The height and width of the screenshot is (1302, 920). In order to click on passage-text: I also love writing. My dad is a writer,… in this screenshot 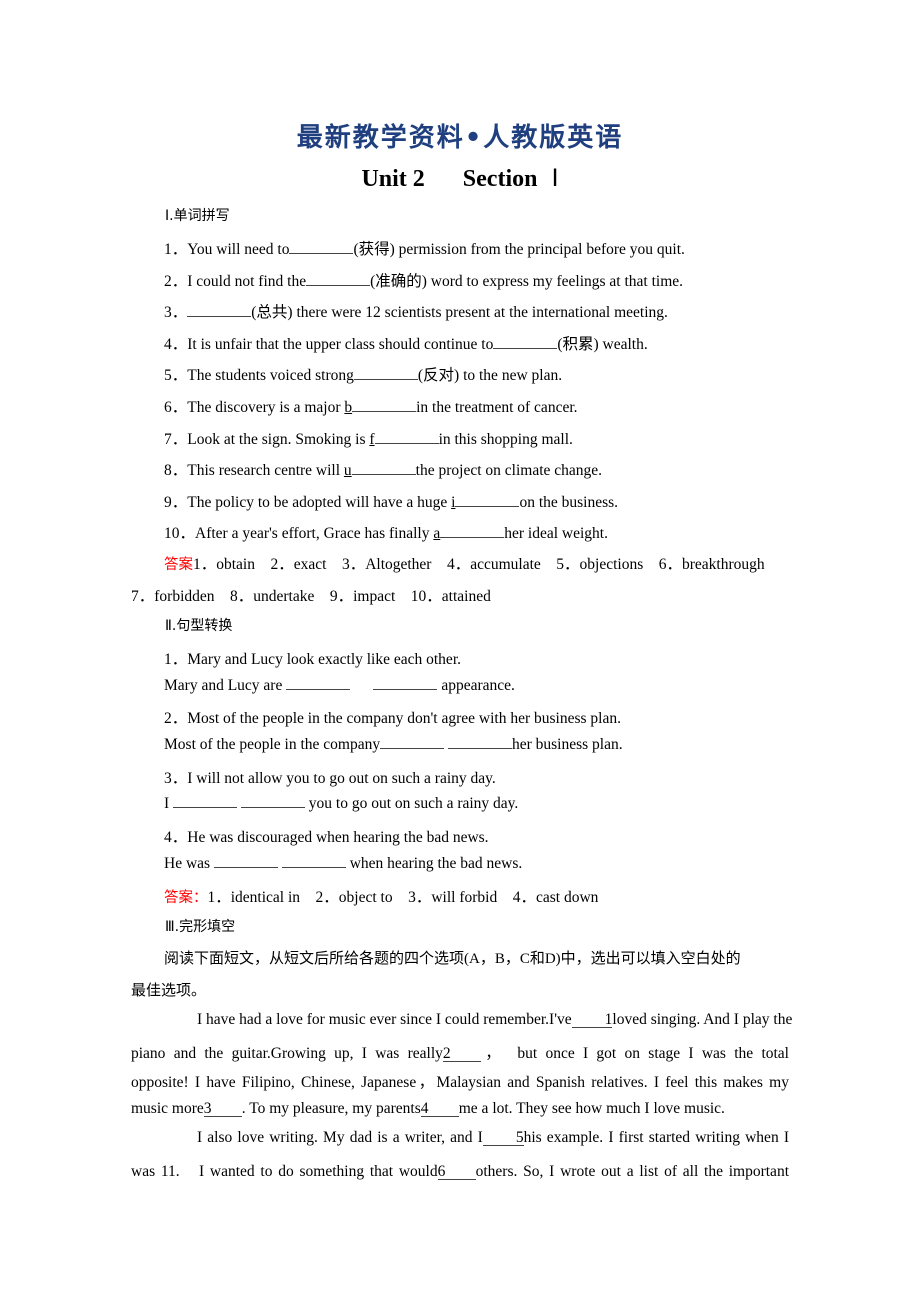, I will do `click(340, 1138)`.